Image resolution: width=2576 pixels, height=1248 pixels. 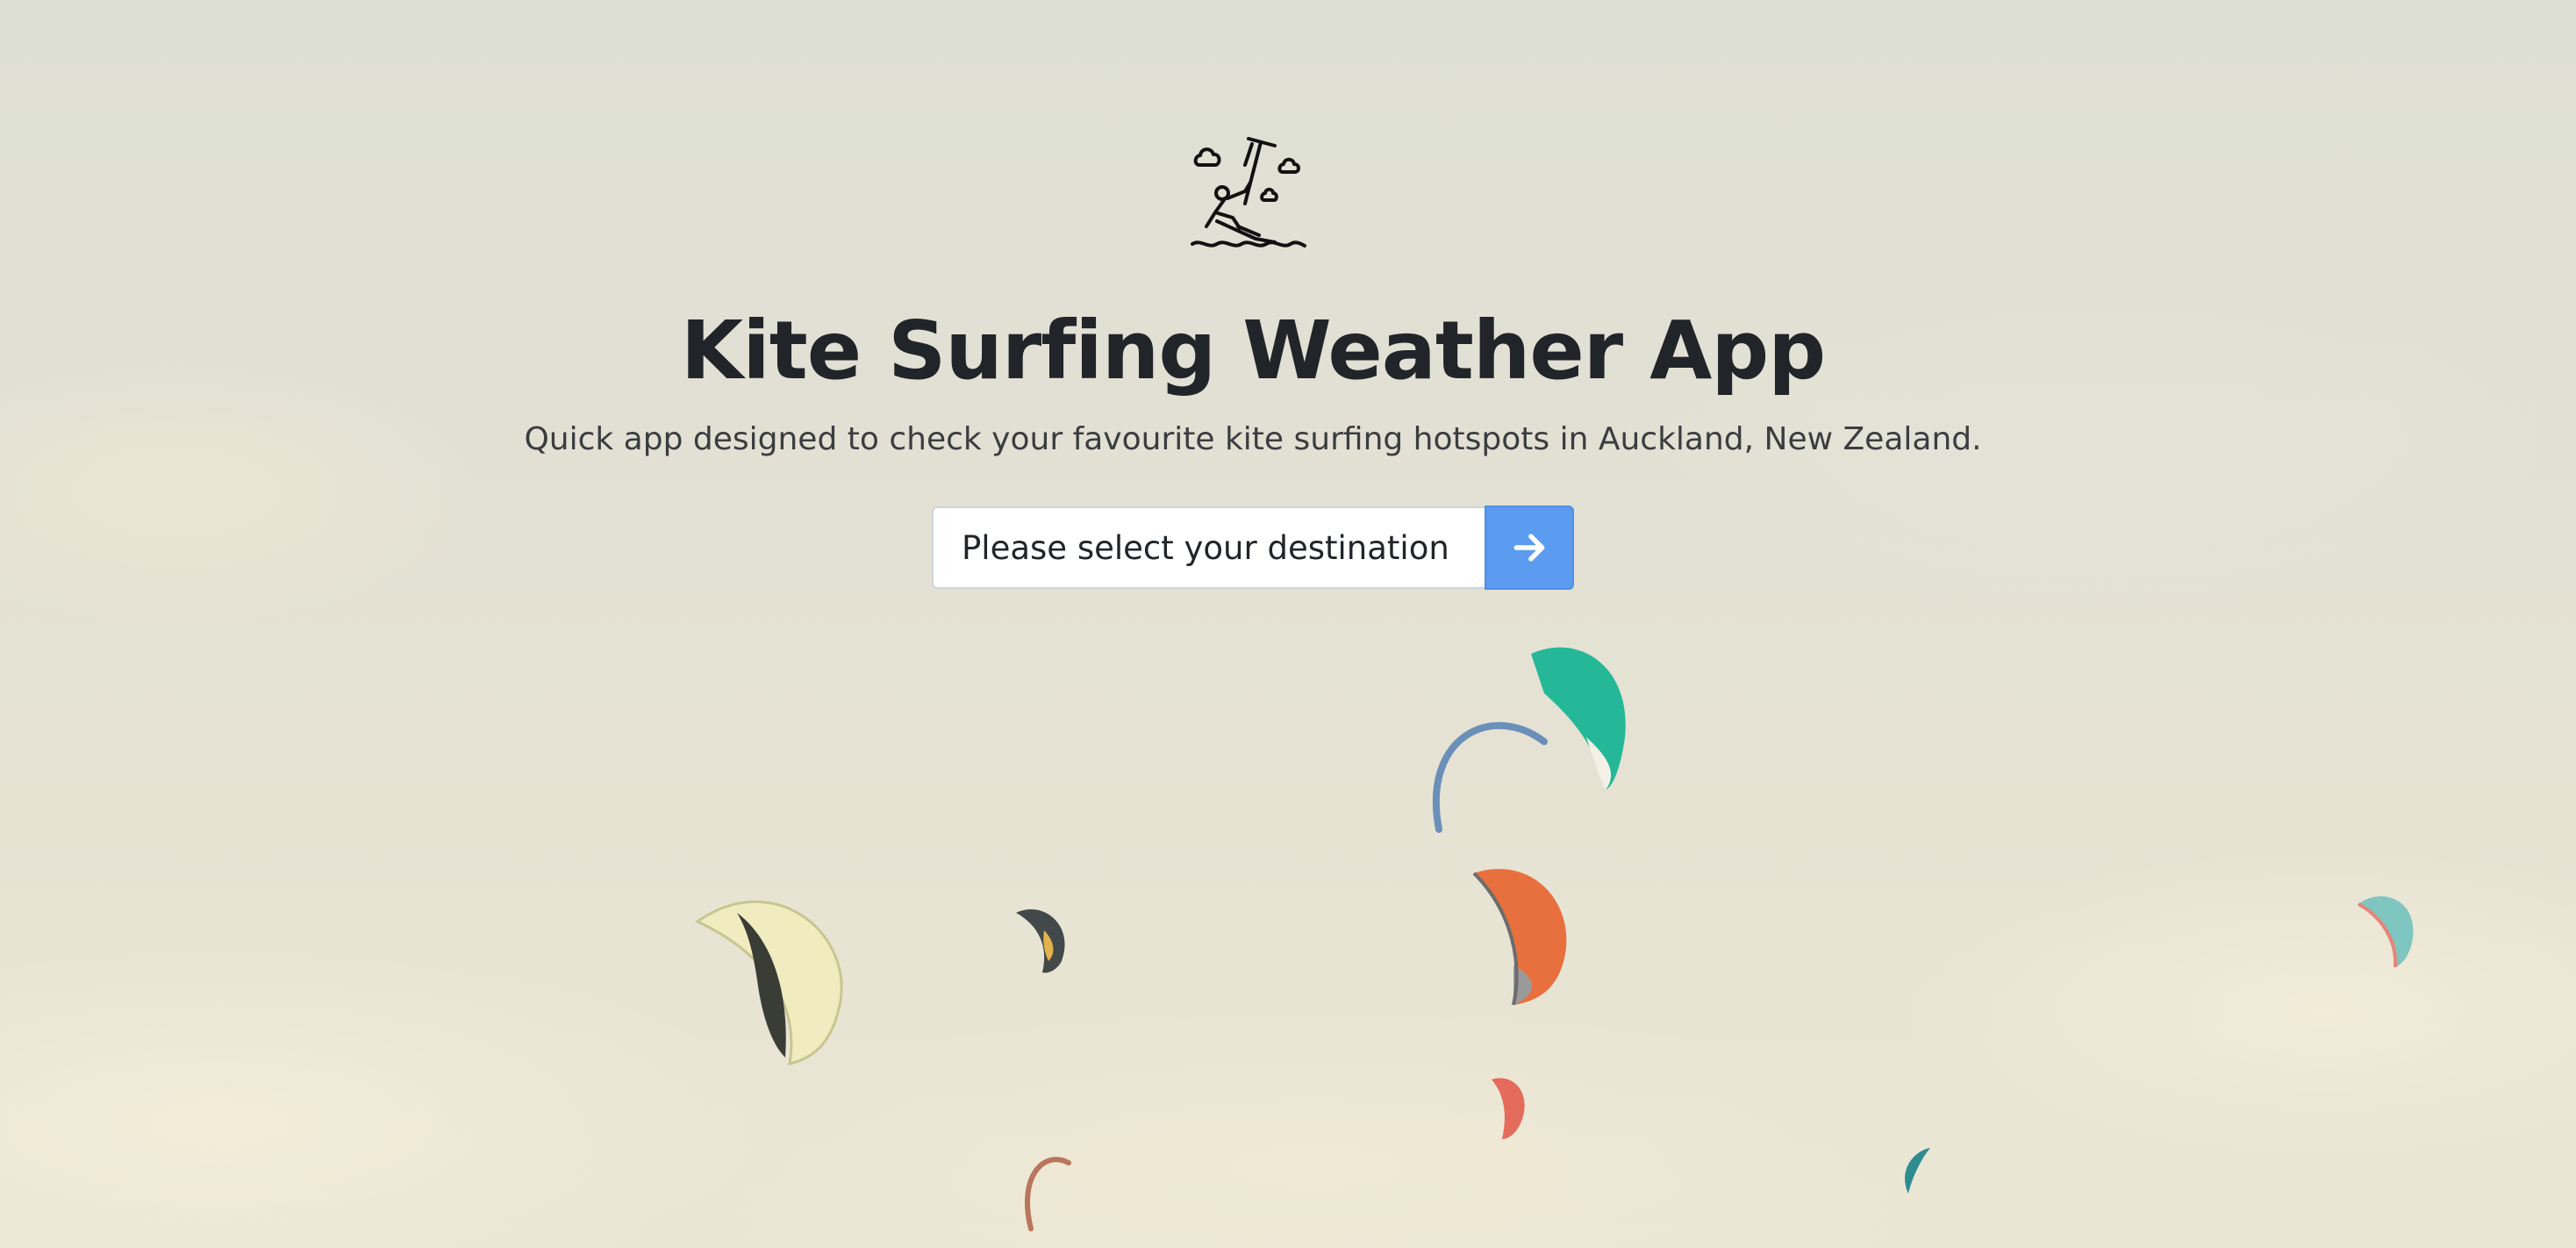 I want to click on kite-orange, so click(x=1519, y=937).